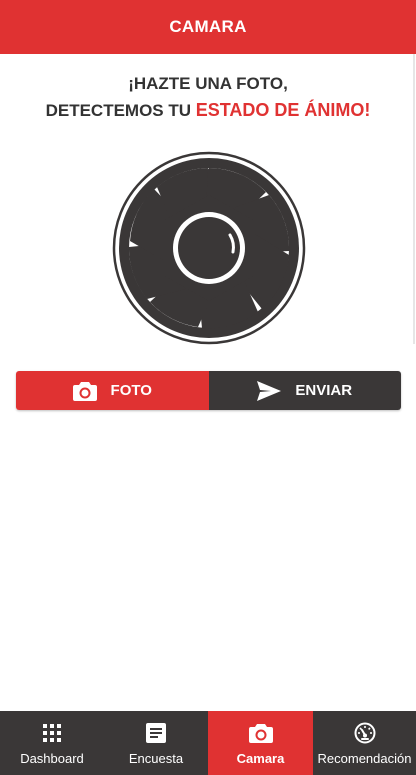 The width and height of the screenshot is (416, 775). I want to click on nav-item-camara: Camara, so click(260, 743).